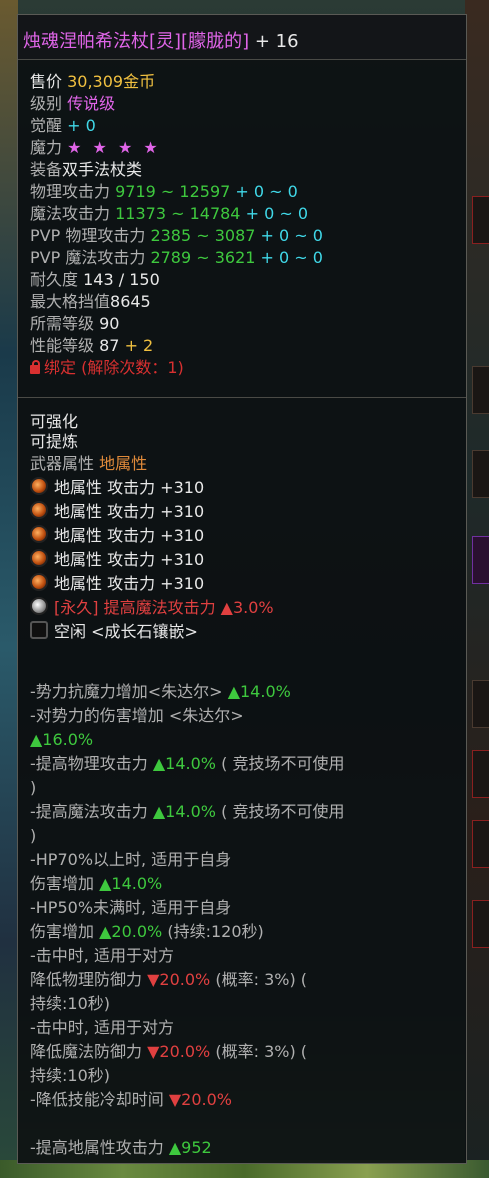 The image size is (489, 1178). Describe the element at coordinates (190, 1147) in the screenshot. I see `effect-value: ▲952` at that location.